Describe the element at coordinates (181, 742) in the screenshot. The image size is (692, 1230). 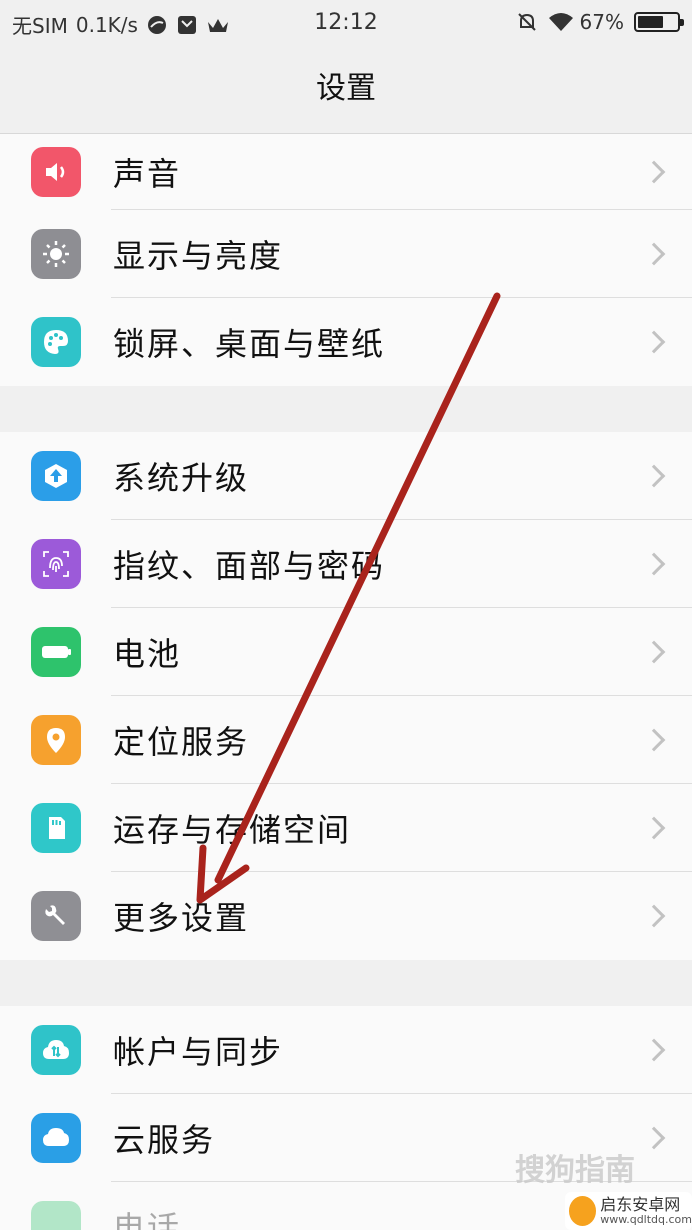
I see `settings-item-label: 定位服务` at that location.